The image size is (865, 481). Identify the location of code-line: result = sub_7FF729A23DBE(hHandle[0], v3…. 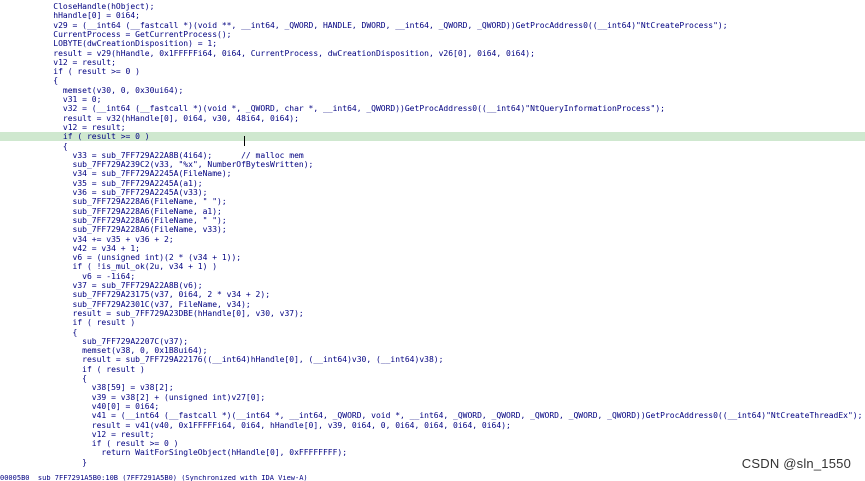
(432, 313).